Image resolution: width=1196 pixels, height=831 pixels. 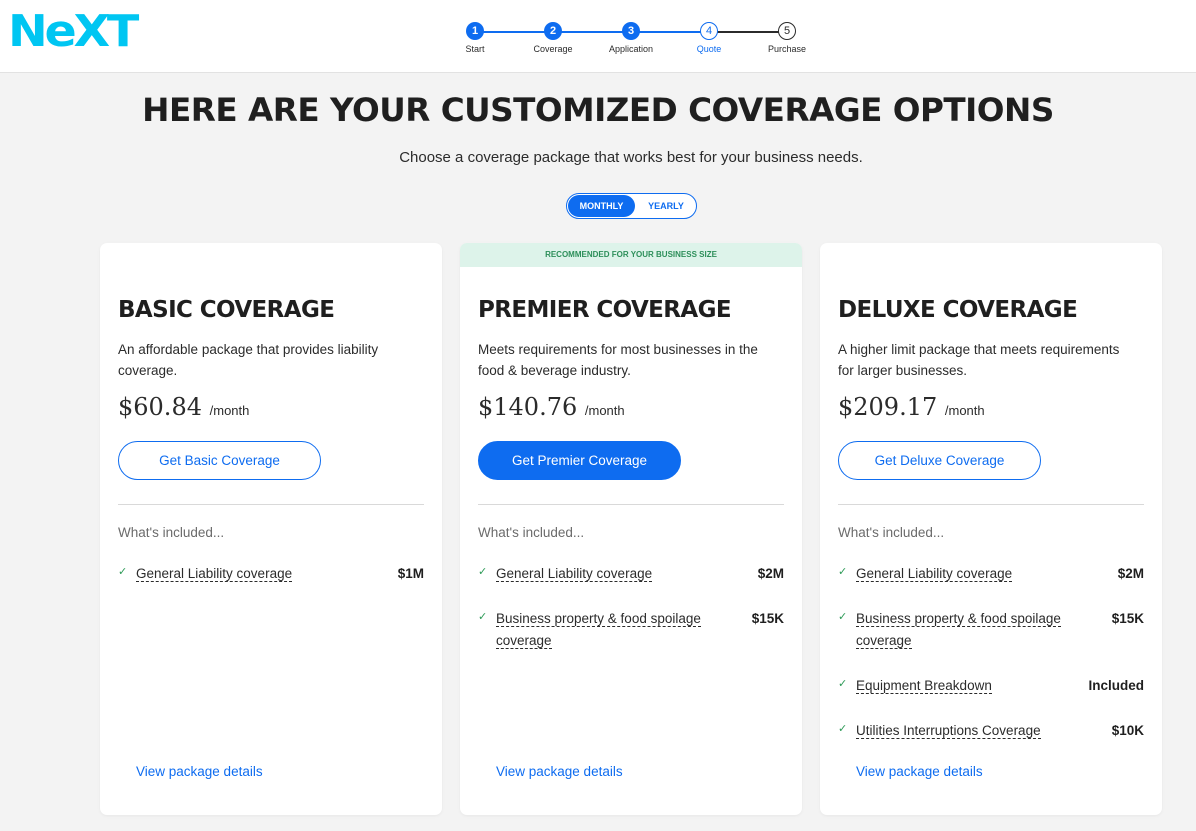 What do you see at coordinates (553, 49) in the screenshot?
I see `step-label: Coverage` at bounding box center [553, 49].